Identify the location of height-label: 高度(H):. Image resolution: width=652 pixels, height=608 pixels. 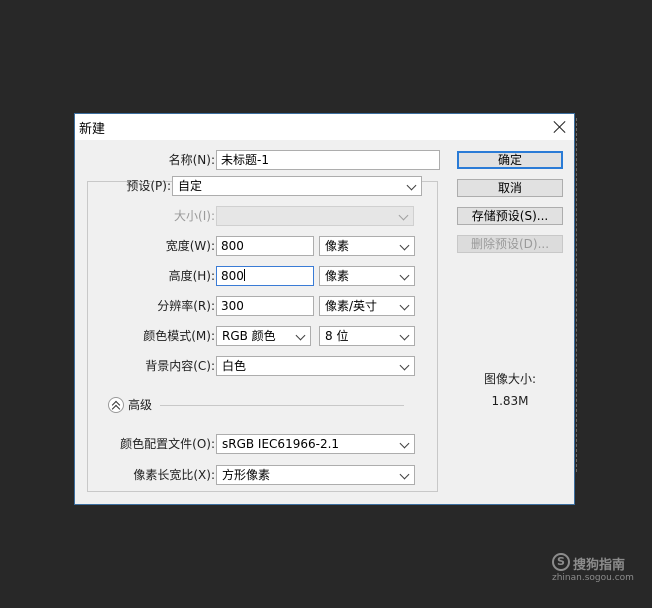
(191, 276).